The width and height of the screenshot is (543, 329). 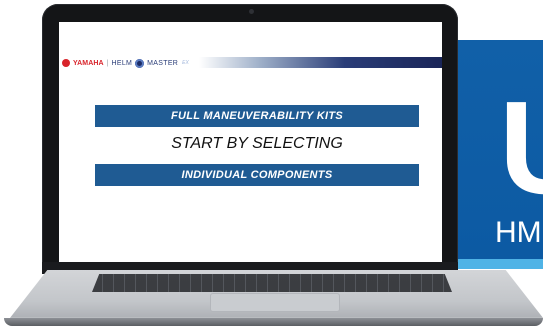 I want to click on helm-wheel-icon, so click(x=140, y=63).